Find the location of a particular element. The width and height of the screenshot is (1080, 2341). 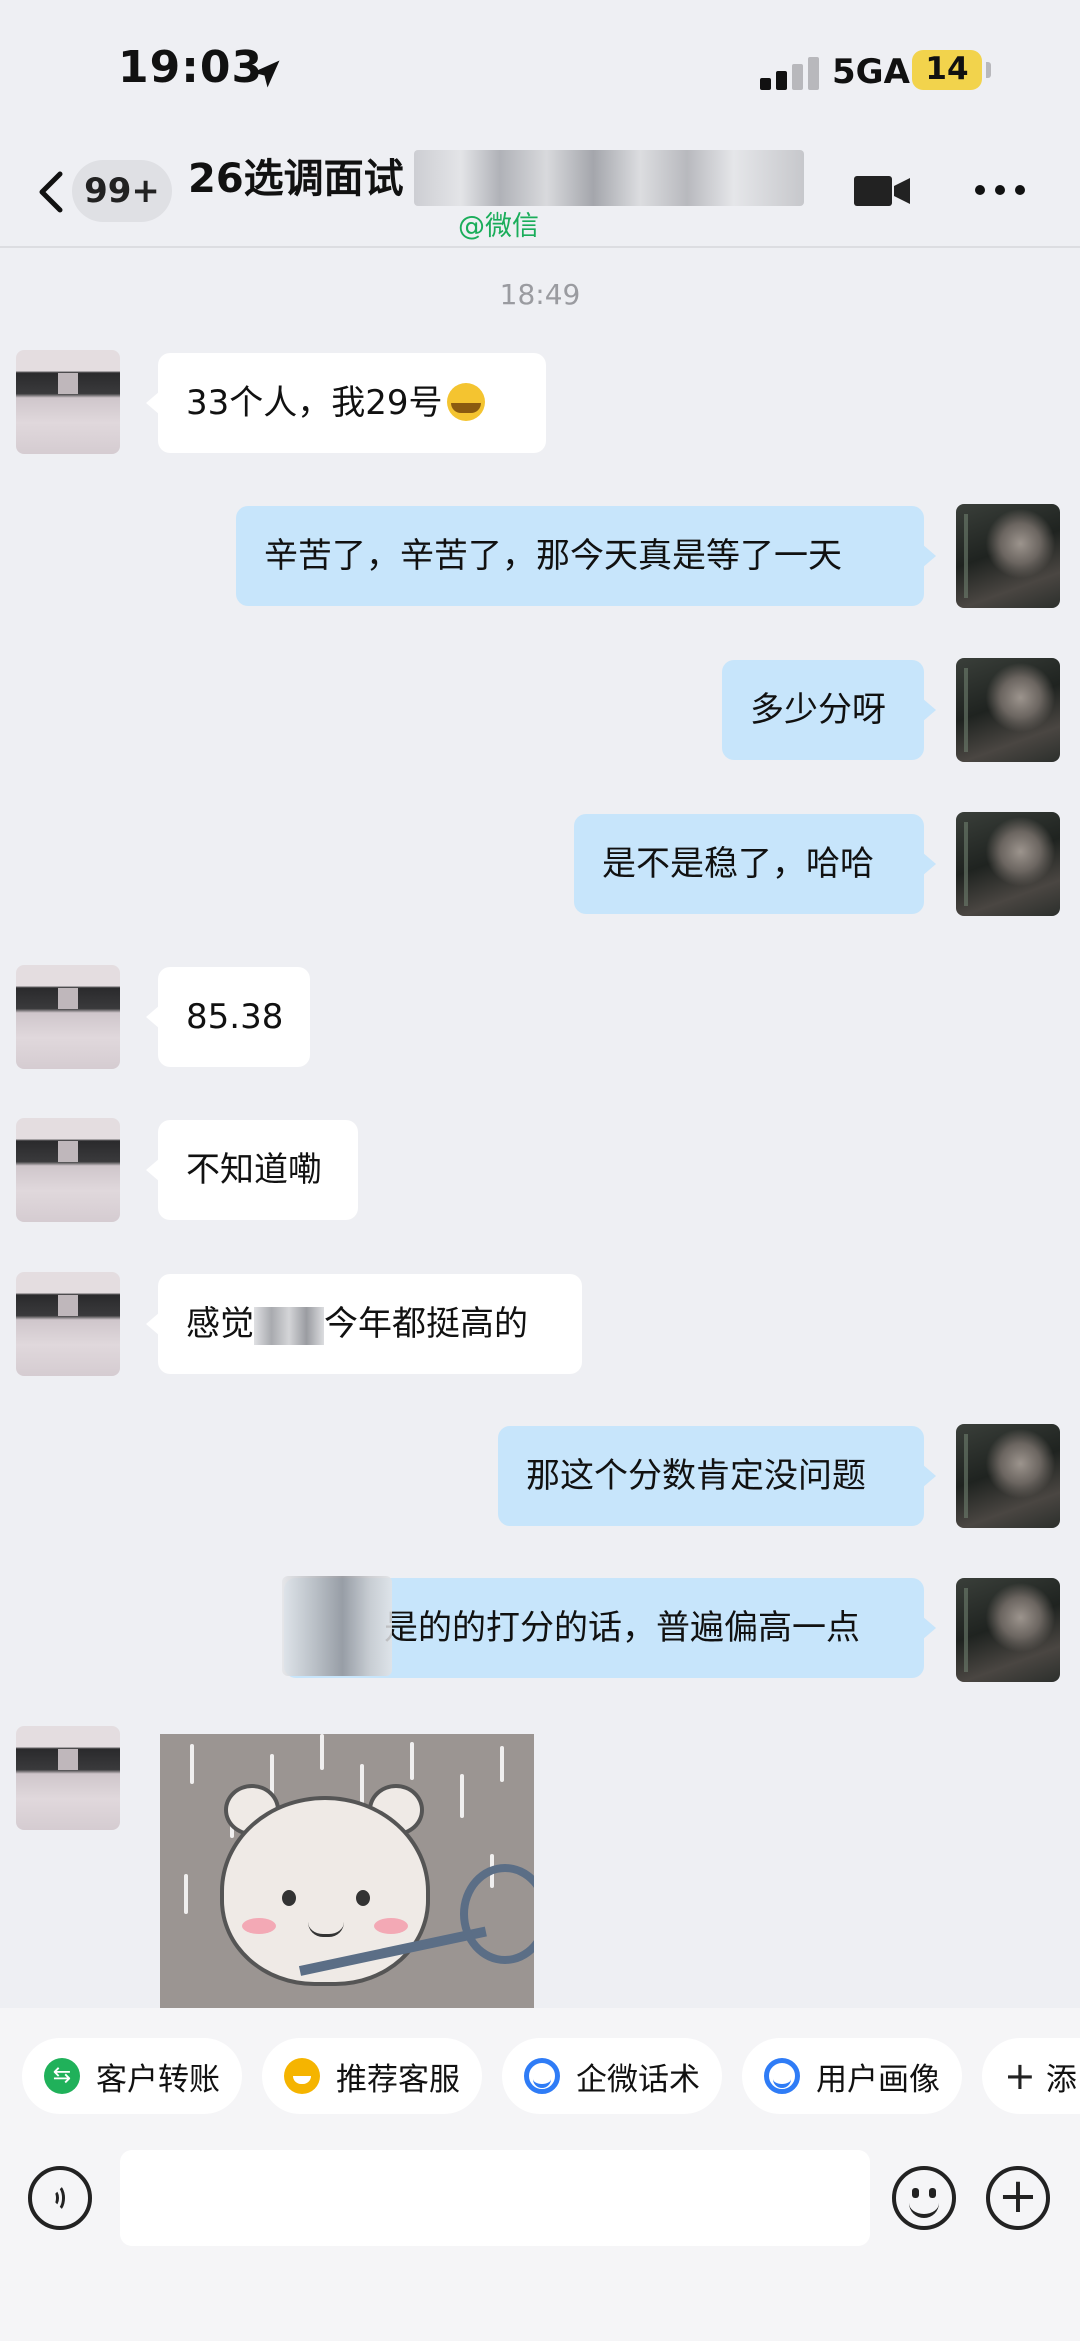

bottom-panel: 客户转账 推荐客服 企微话术 用户画像 + 添 + is located at coordinates (540, 2174).